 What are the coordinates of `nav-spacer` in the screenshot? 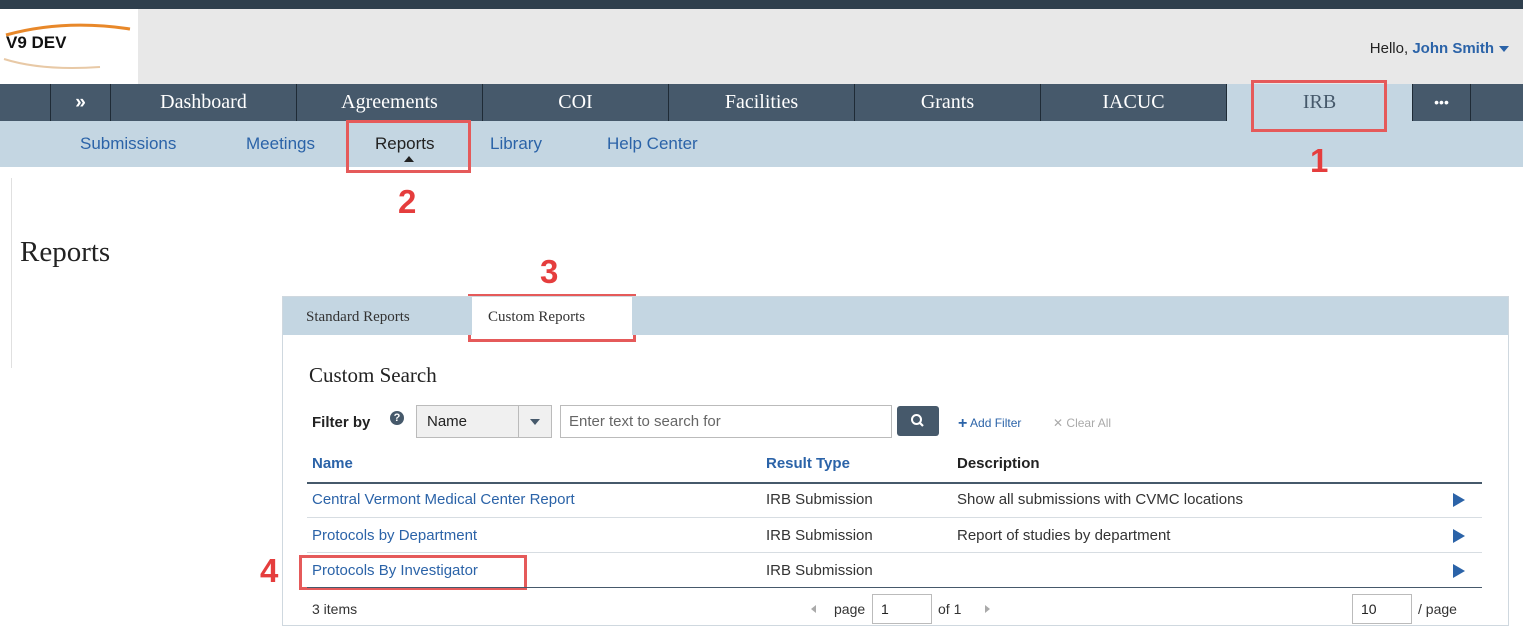 It's located at (1496, 102).